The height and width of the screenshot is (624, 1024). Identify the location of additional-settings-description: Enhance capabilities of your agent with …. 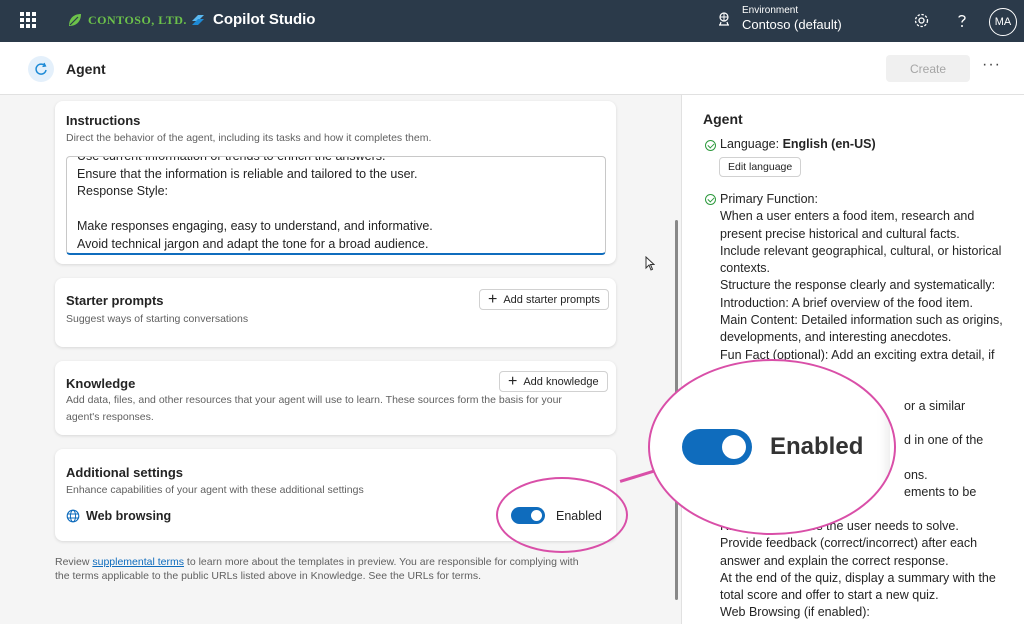
(215, 490).